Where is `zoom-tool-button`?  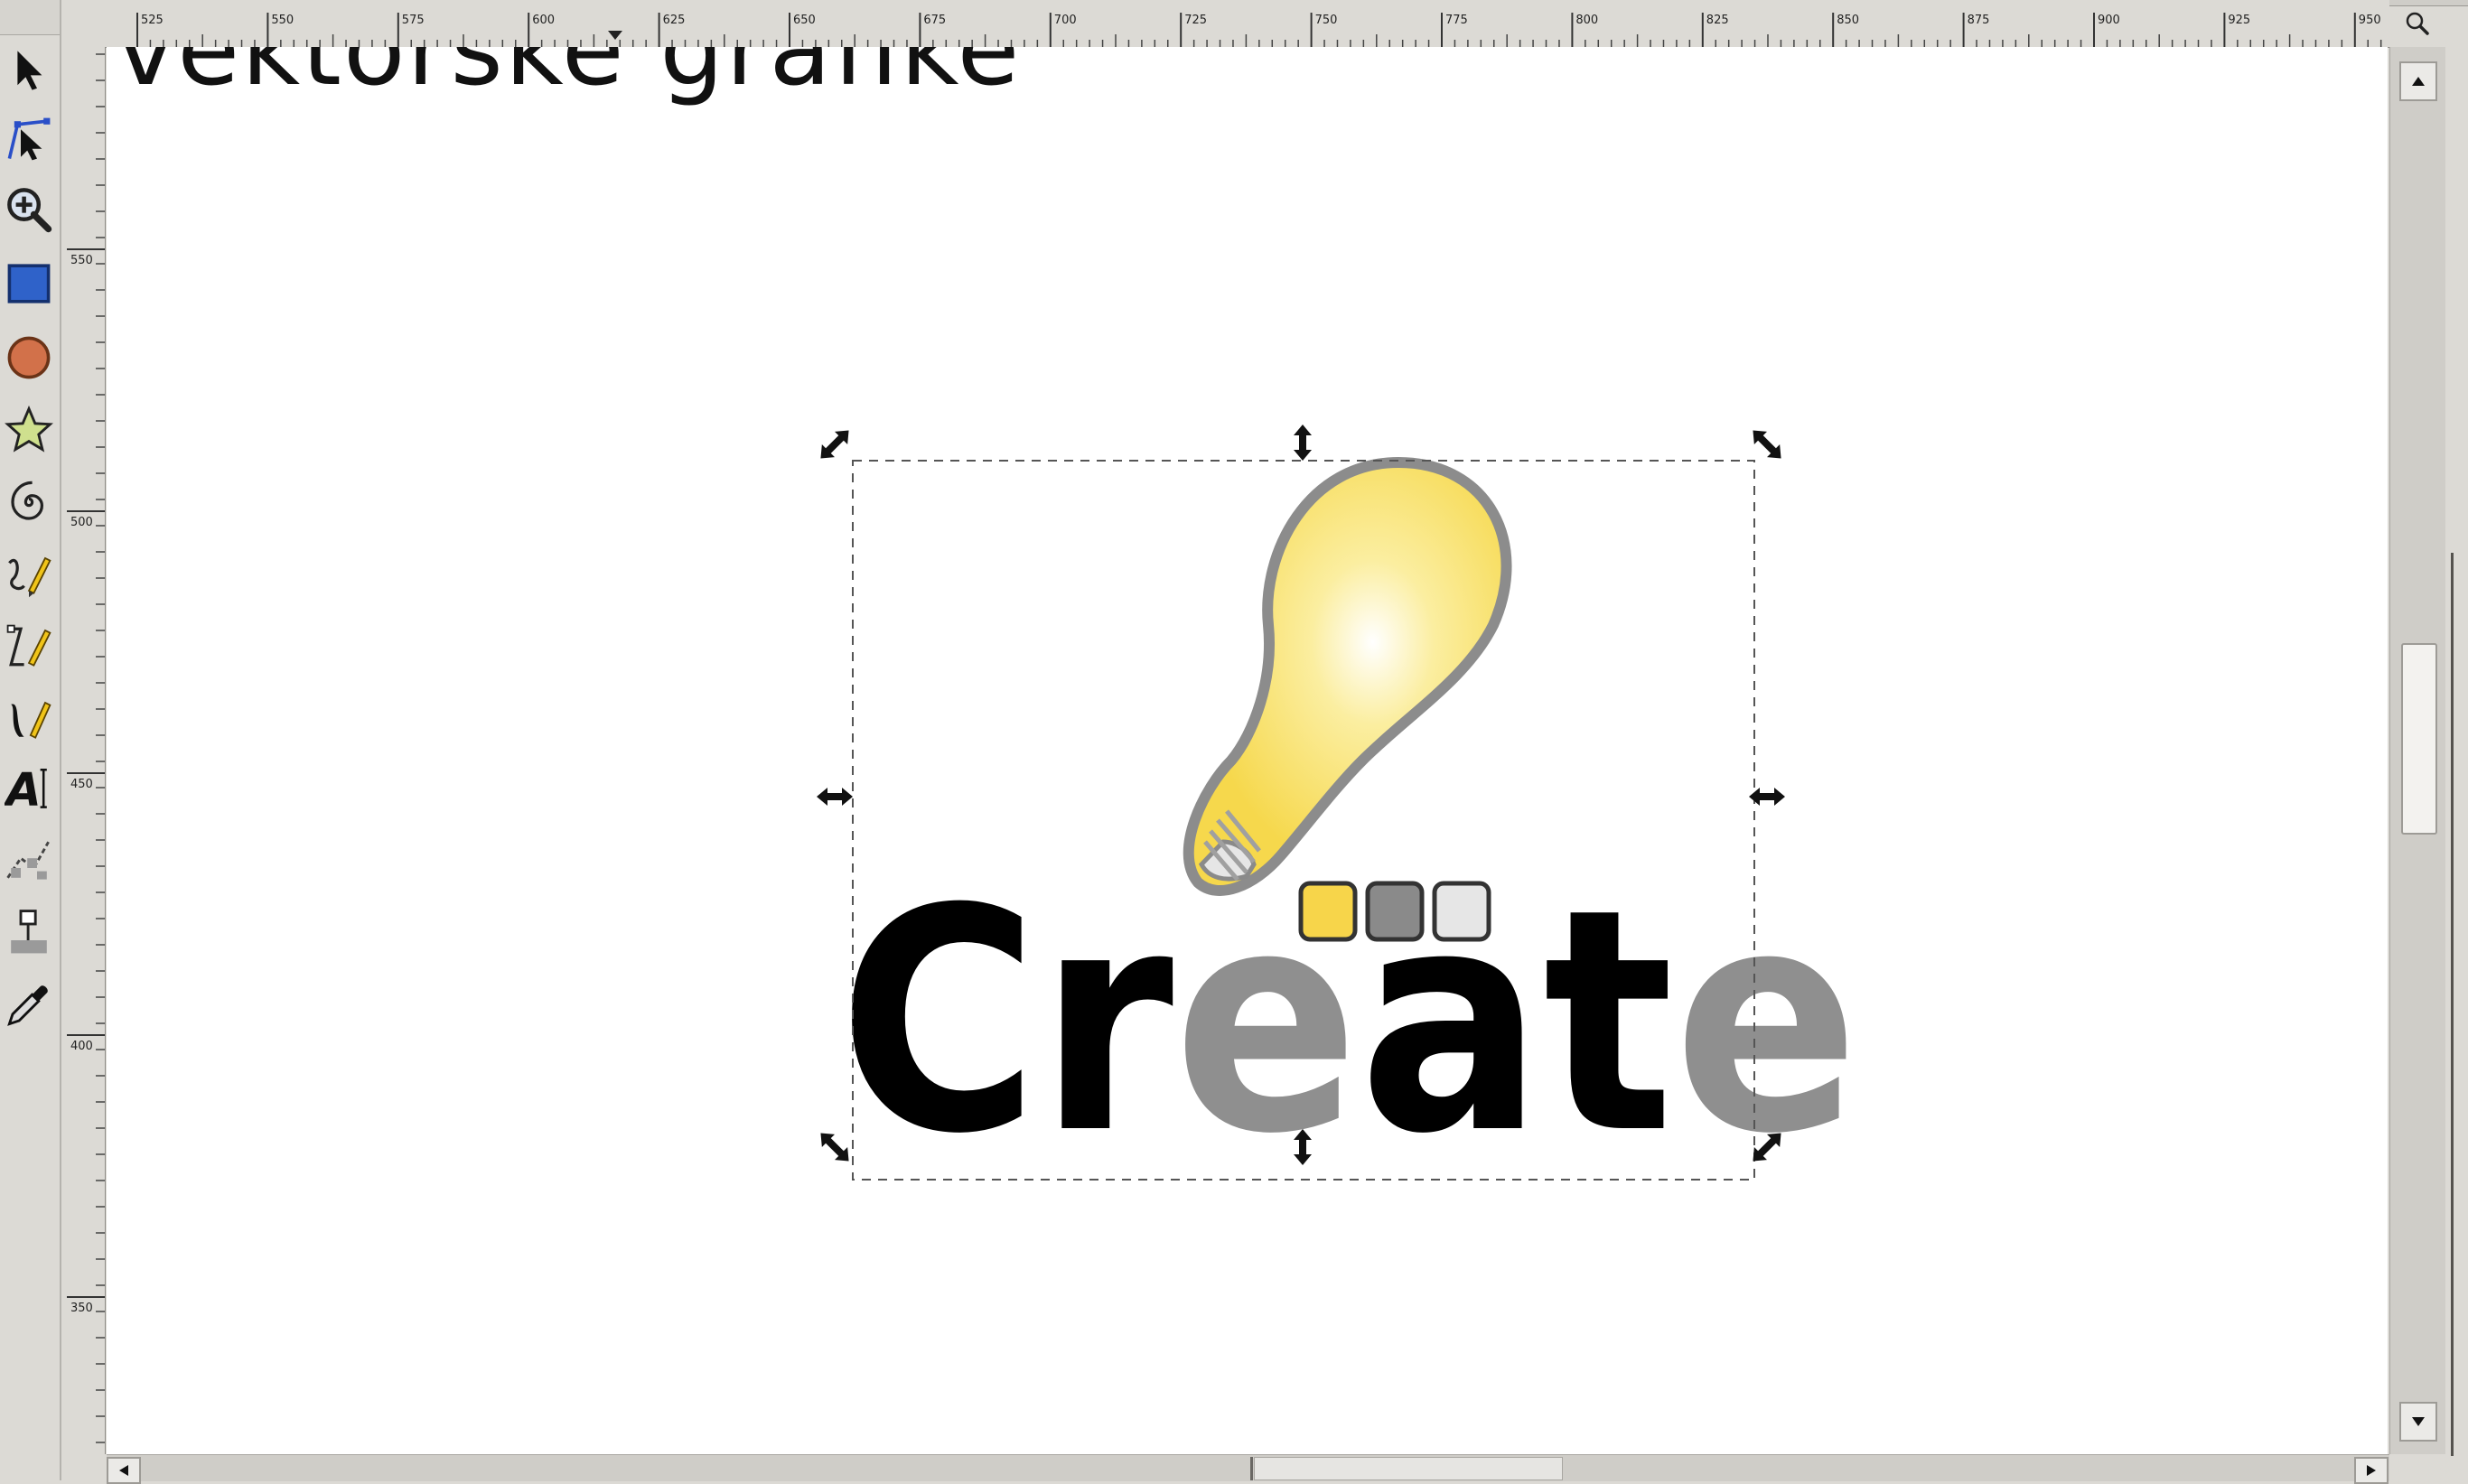 zoom-tool-button is located at coordinates (29, 209).